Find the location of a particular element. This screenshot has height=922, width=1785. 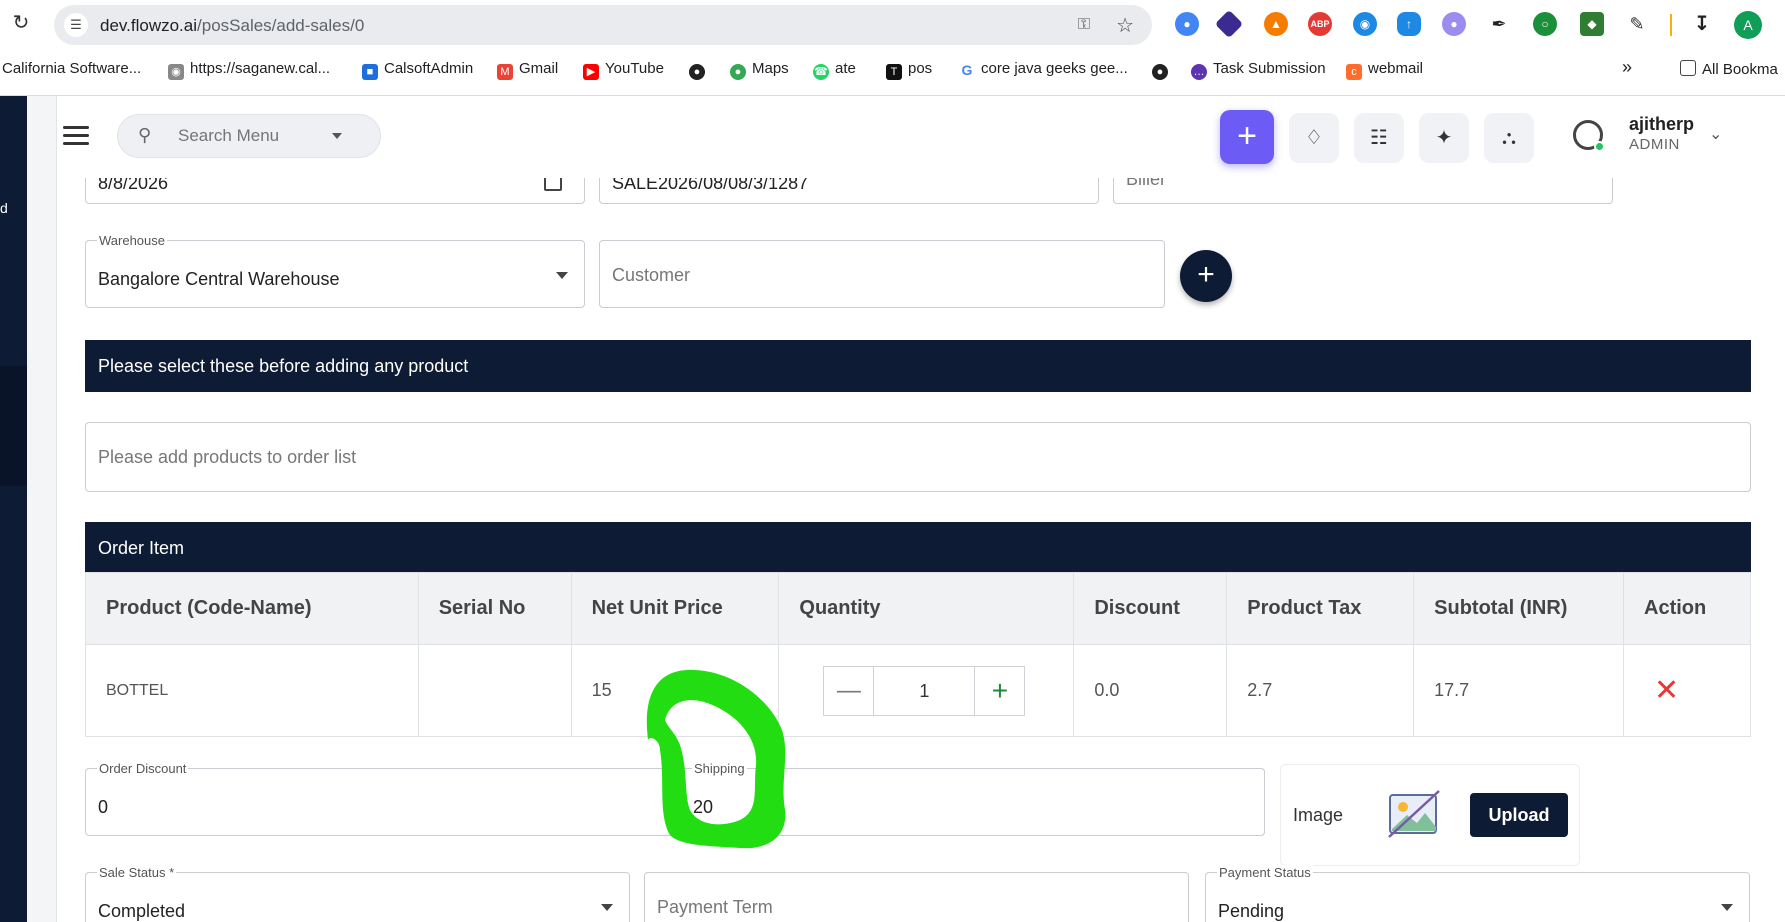

extension-eye-icon: ◉ is located at coordinates (1365, 24).